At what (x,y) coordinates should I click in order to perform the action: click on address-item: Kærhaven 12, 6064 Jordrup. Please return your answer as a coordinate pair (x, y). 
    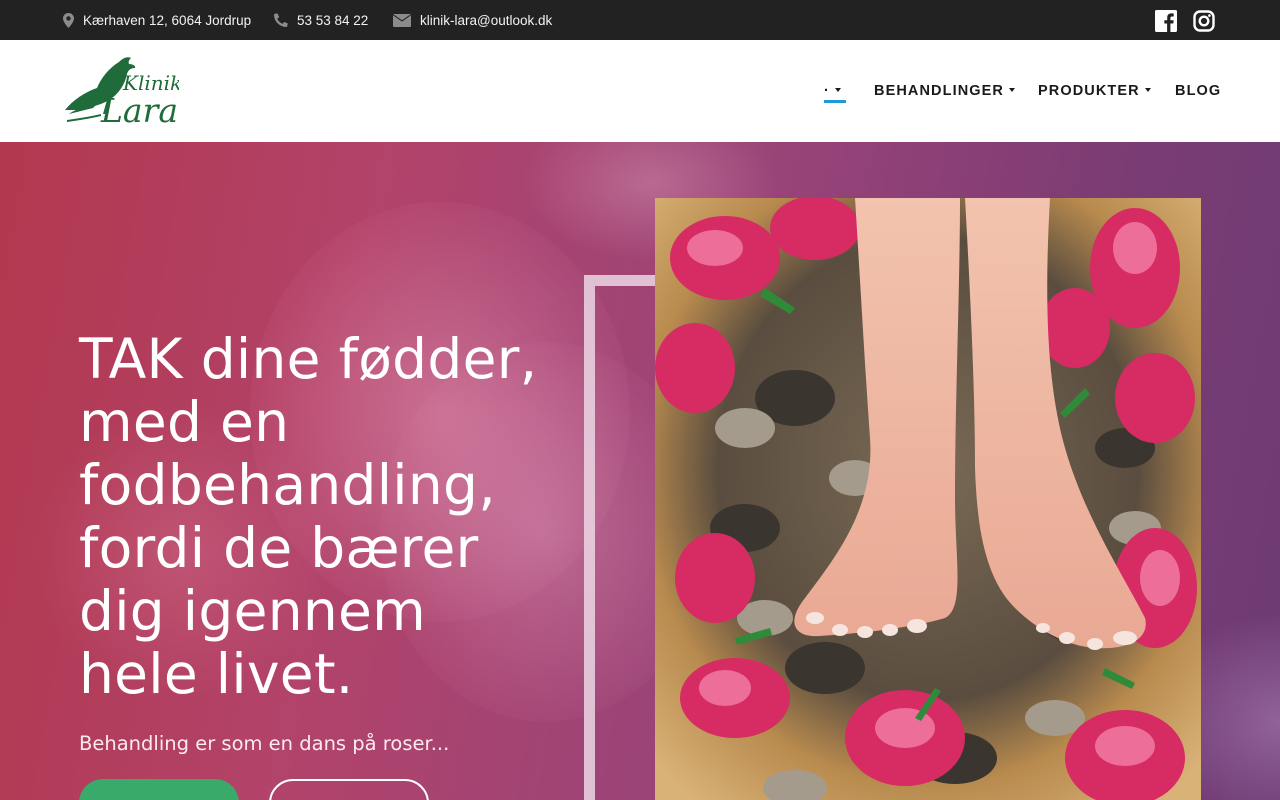
    Looking at the image, I should click on (157, 20).